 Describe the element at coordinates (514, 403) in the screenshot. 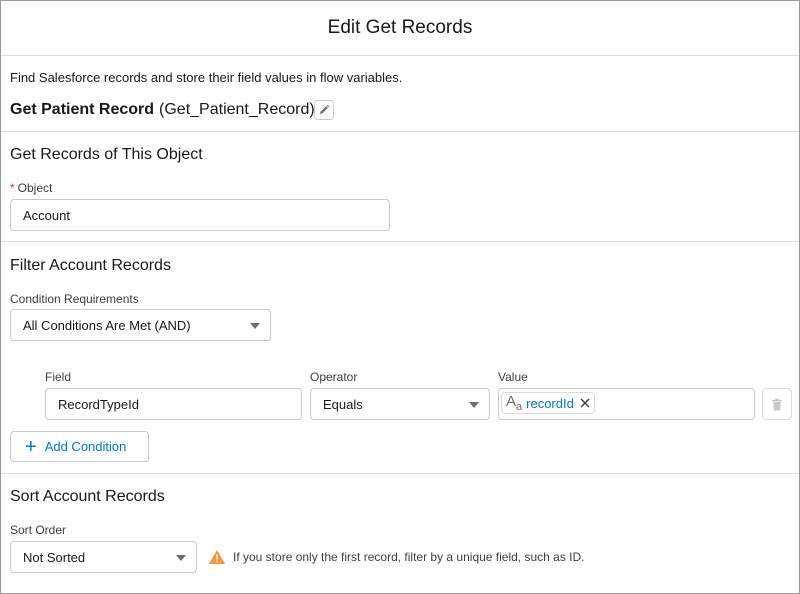

I see `text-type-icon: Aa` at that location.